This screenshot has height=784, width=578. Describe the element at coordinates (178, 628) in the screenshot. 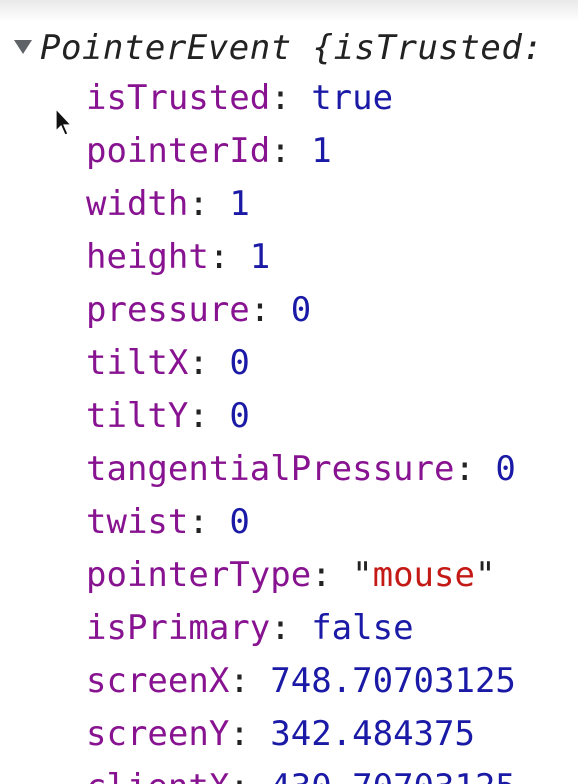

I see `property-key: isPrimary` at that location.